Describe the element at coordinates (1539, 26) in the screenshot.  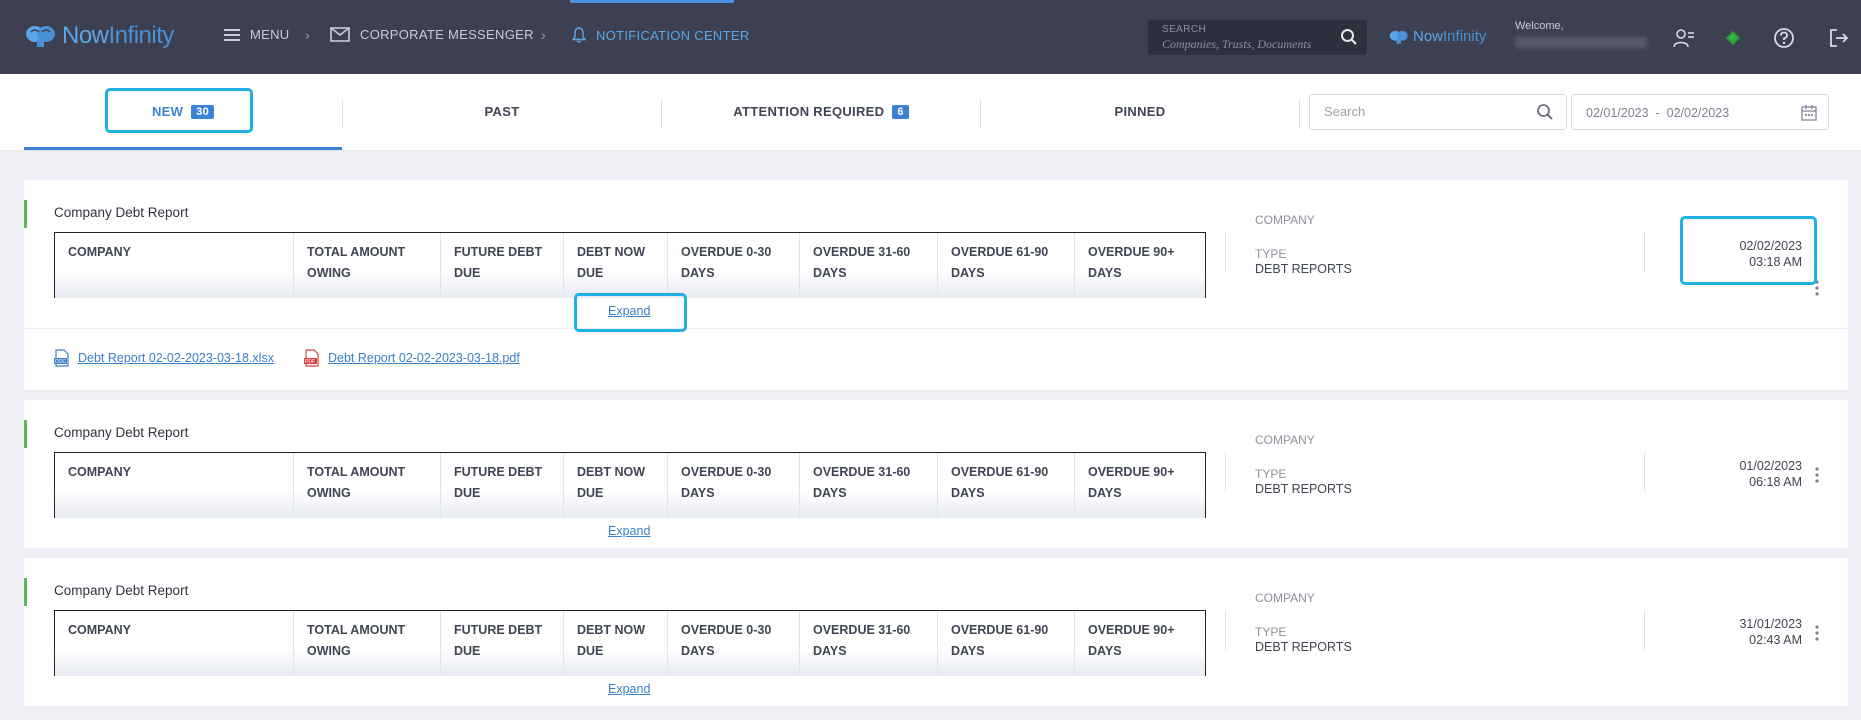
I see `welcome-label: Welcome,` at that location.